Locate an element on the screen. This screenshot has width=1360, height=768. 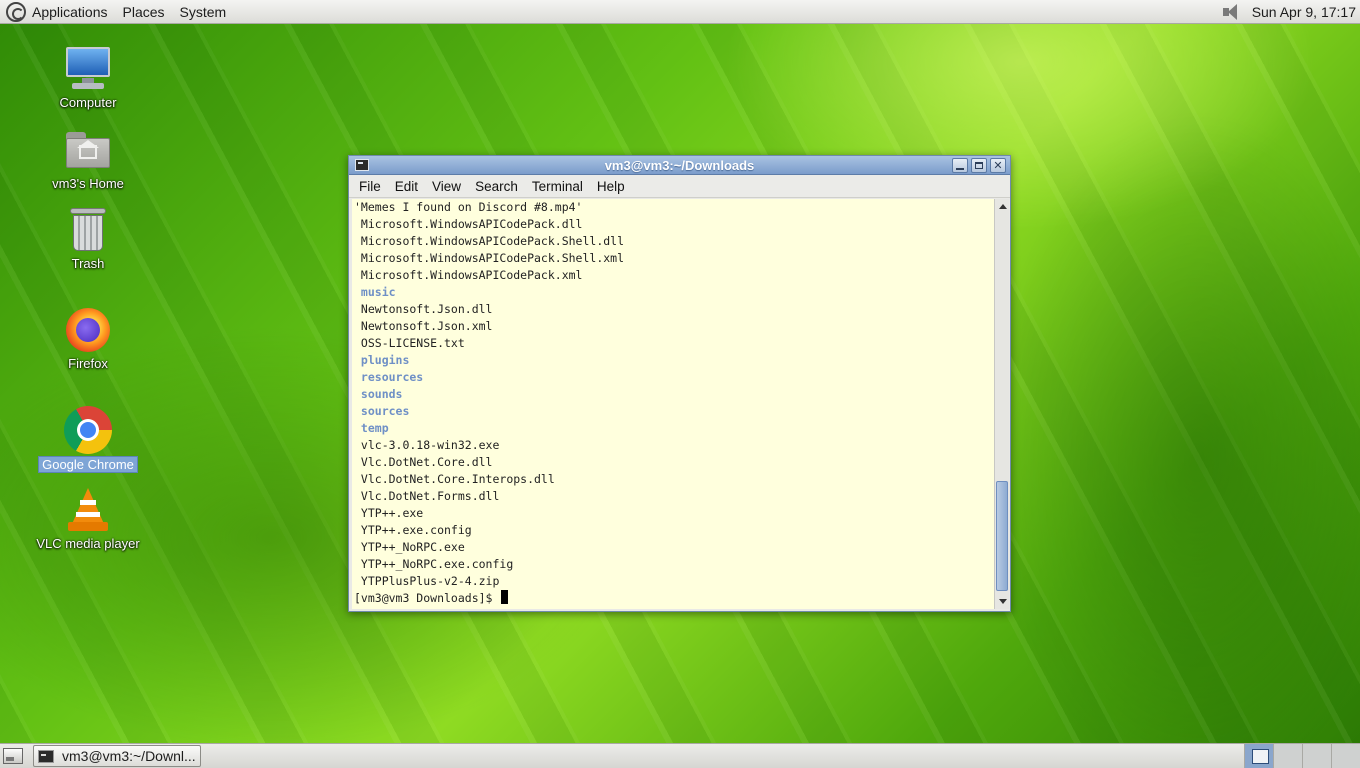
terminal-icon is located at coordinates (46, 756).